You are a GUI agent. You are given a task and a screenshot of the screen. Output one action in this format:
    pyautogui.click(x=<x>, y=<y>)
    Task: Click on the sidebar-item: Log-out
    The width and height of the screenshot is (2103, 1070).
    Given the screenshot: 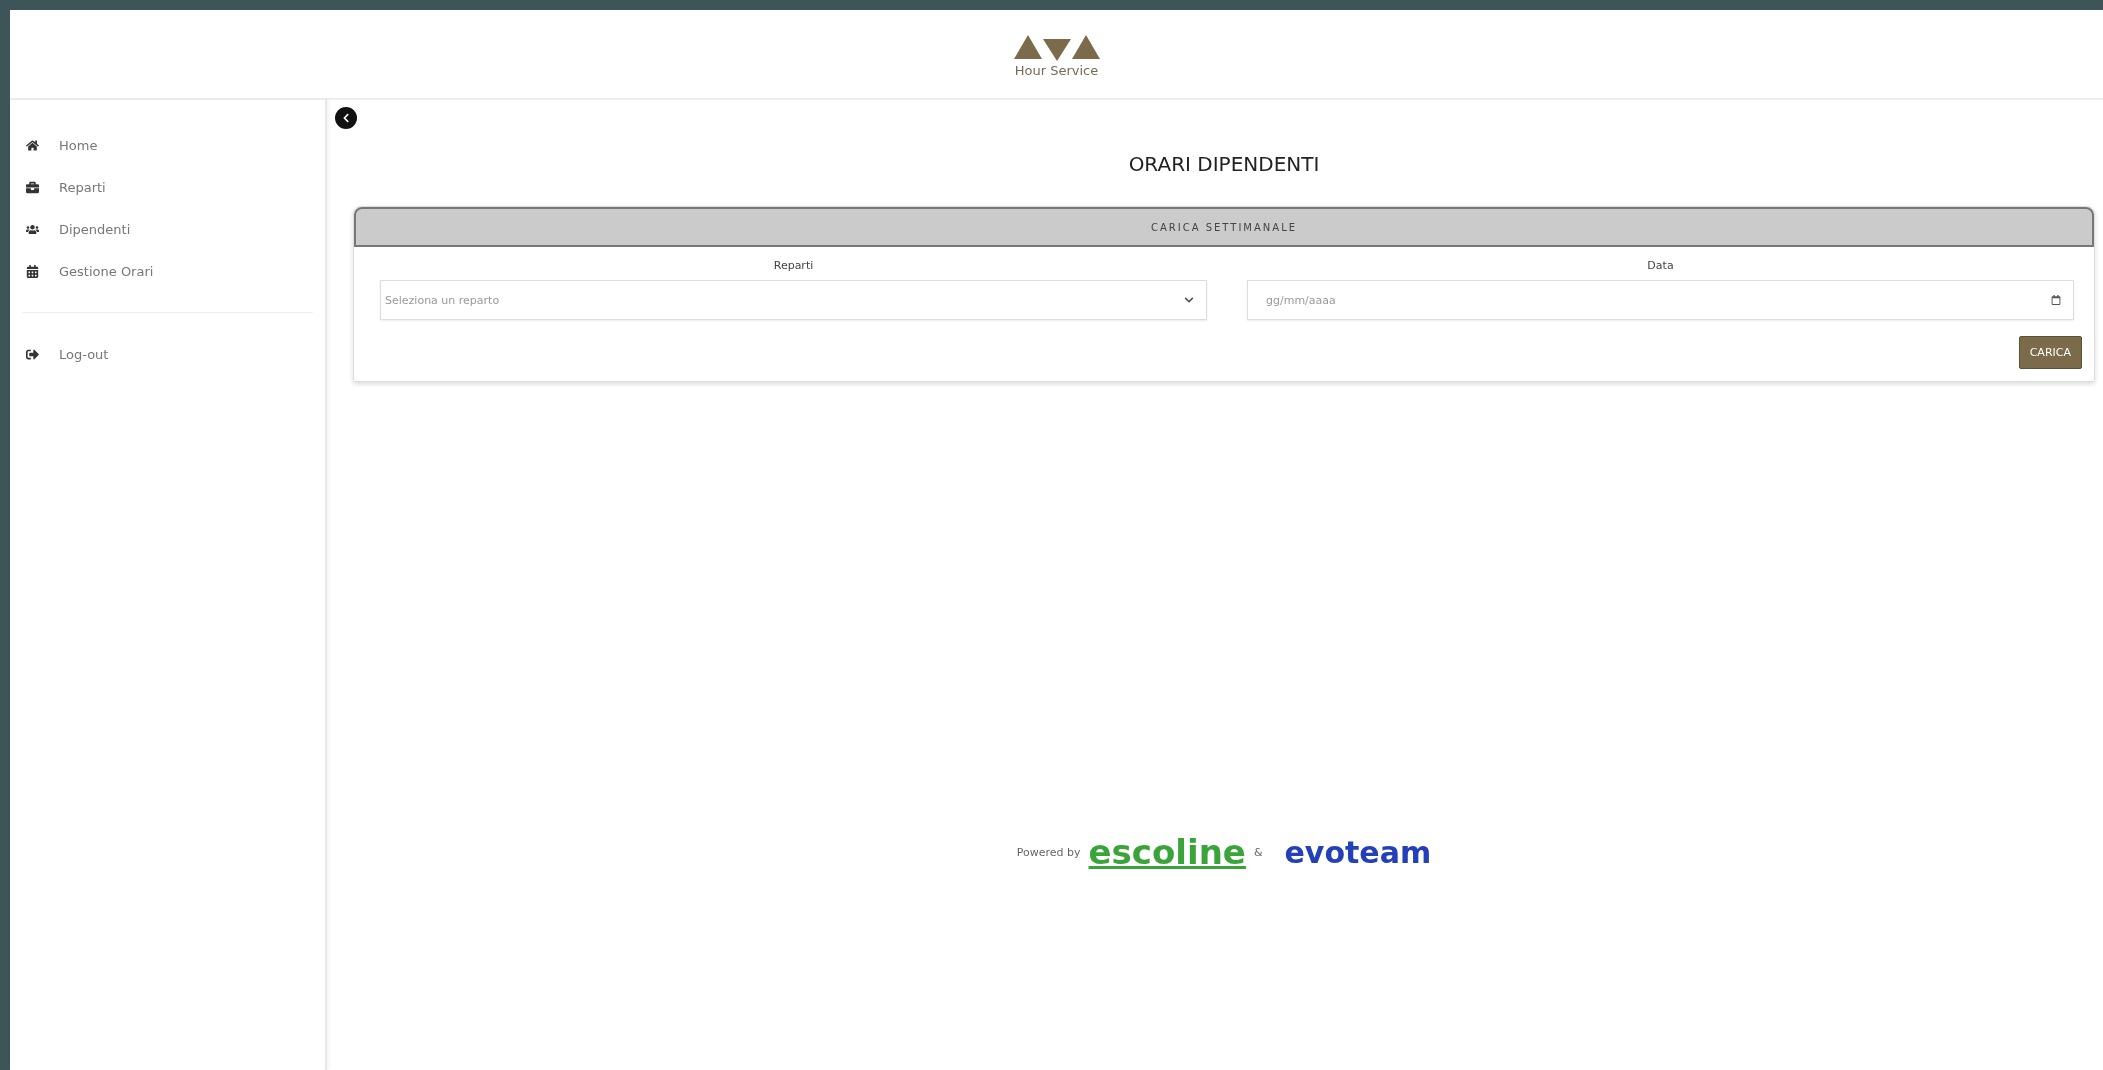 What is the action you would take?
    pyautogui.click(x=167, y=354)
    